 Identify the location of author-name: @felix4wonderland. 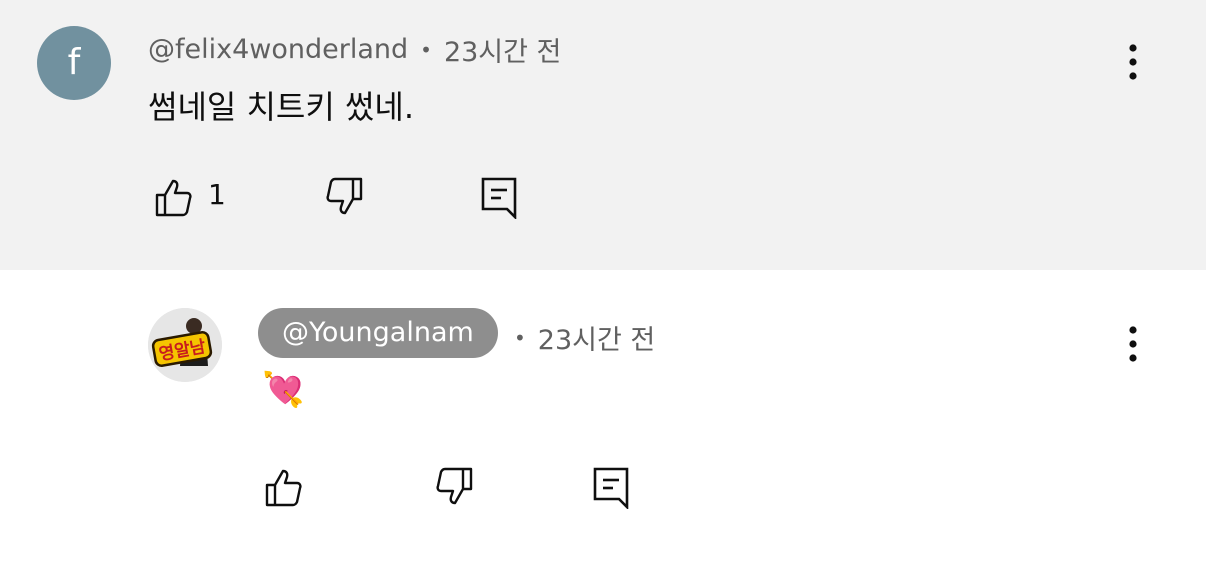
(278, 49).